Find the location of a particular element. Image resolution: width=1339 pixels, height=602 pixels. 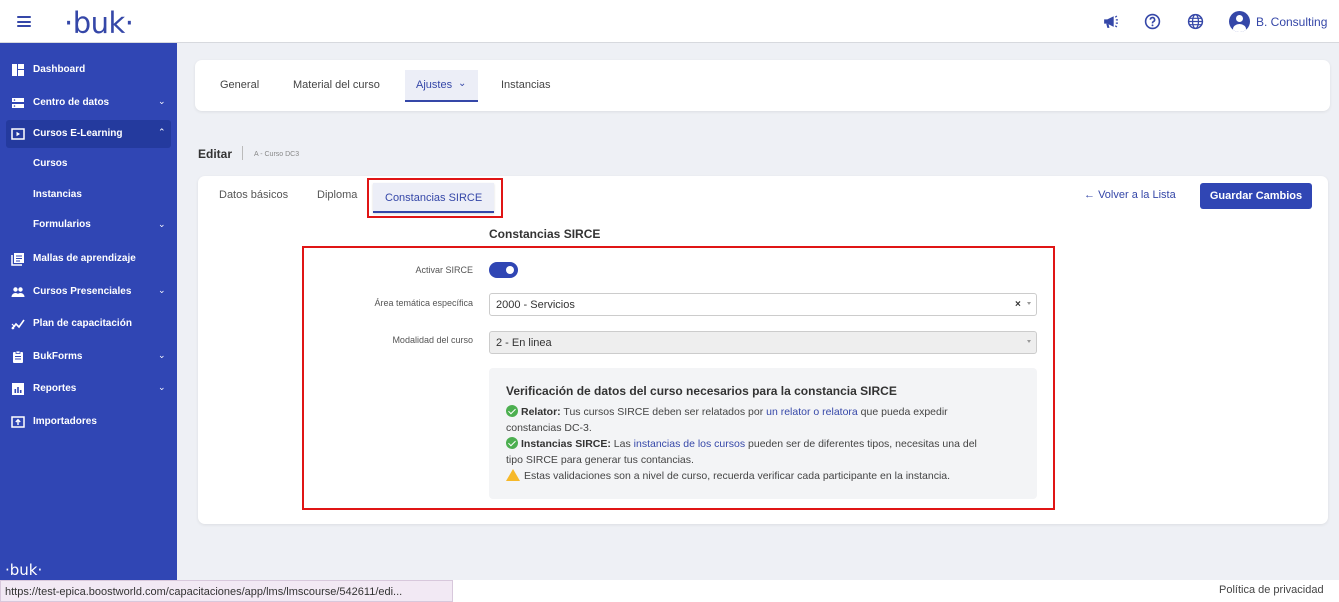

tab-label: Ajustes is located at coordinates (434, 85).